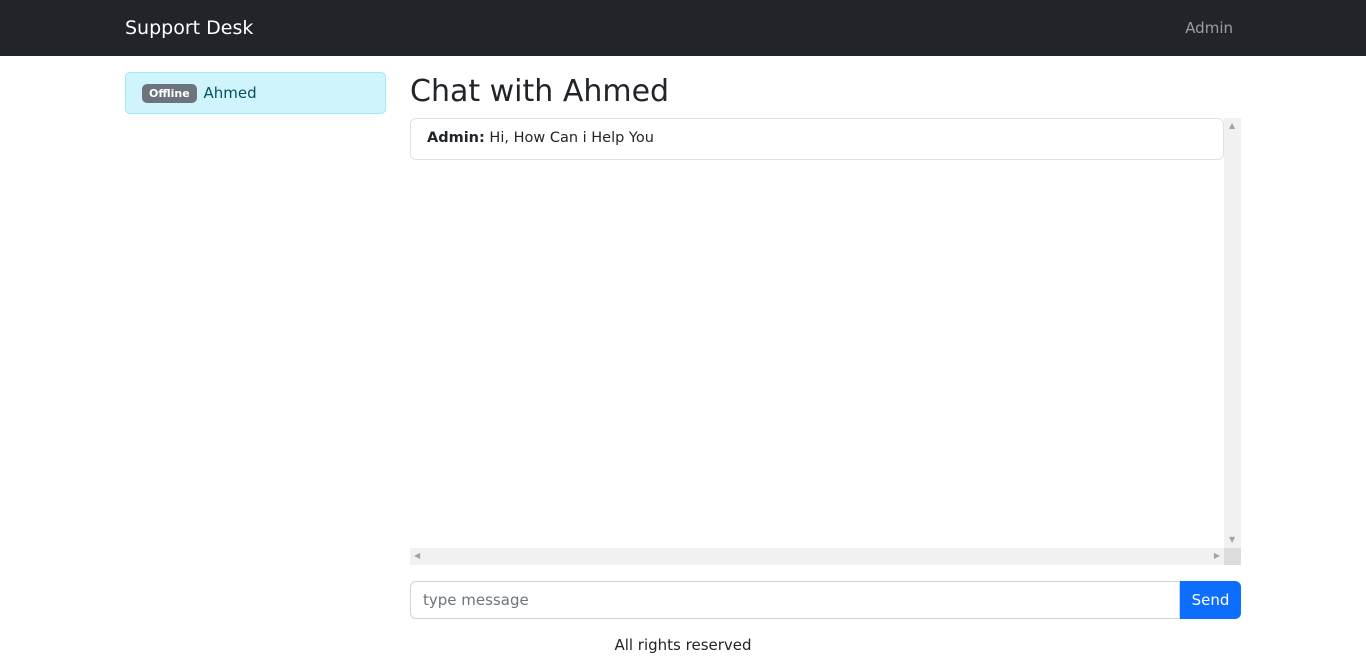 The width and height of the screenshot is (1366, 657). Describe the element at coordinates (1217, 556) in the screenshot. I see `scroll-right-icon: ▶` at that location.